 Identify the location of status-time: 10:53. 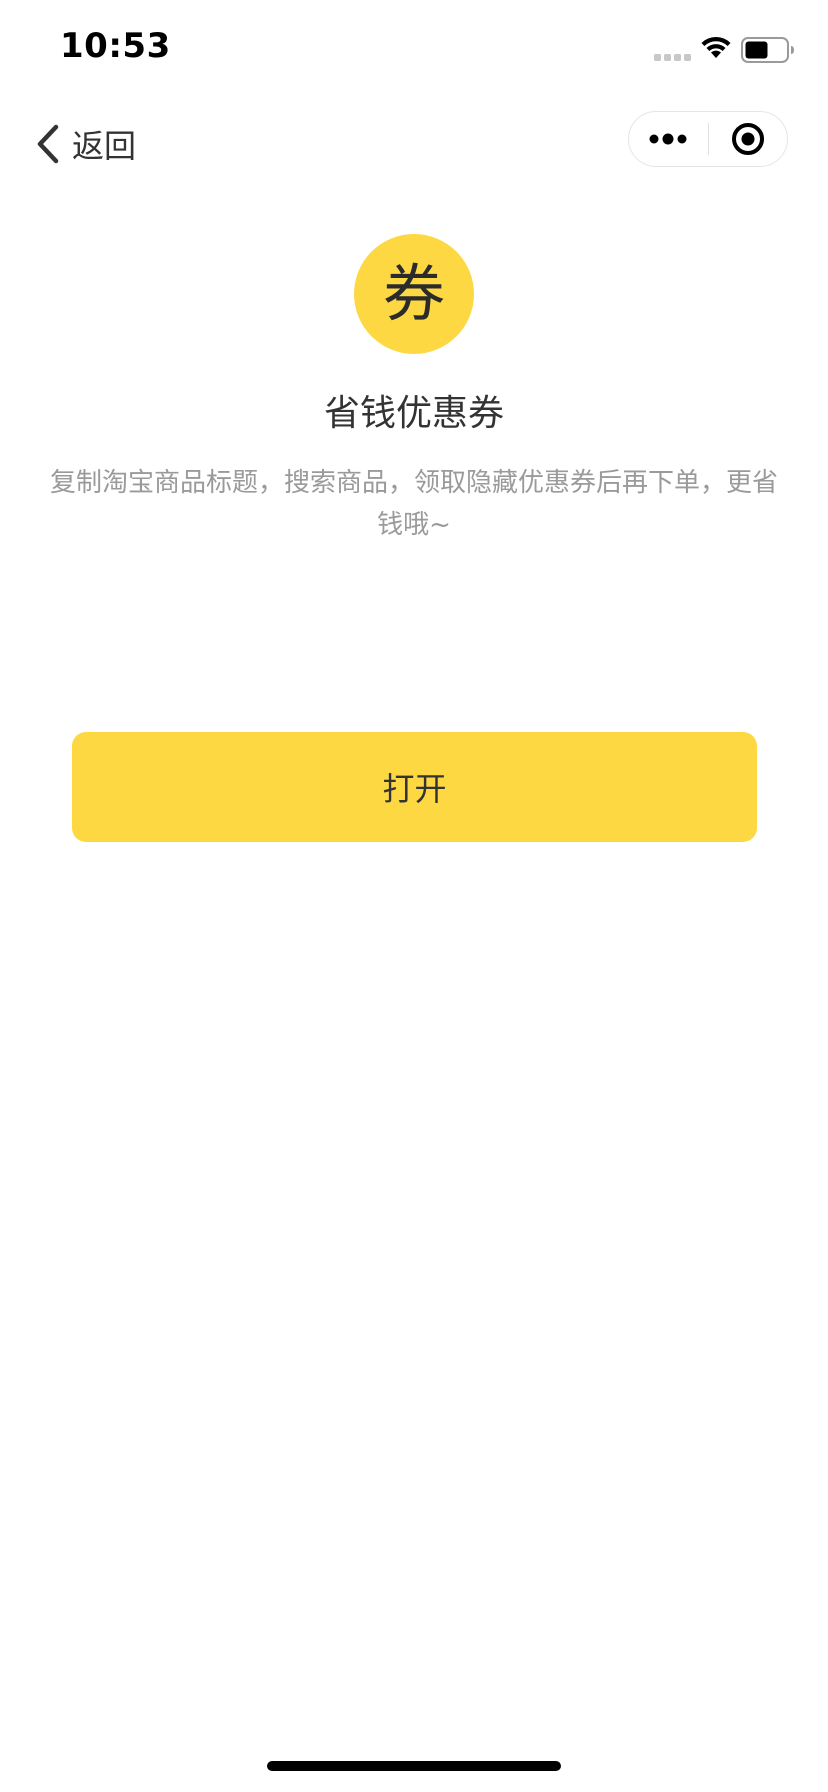
(115, 46).